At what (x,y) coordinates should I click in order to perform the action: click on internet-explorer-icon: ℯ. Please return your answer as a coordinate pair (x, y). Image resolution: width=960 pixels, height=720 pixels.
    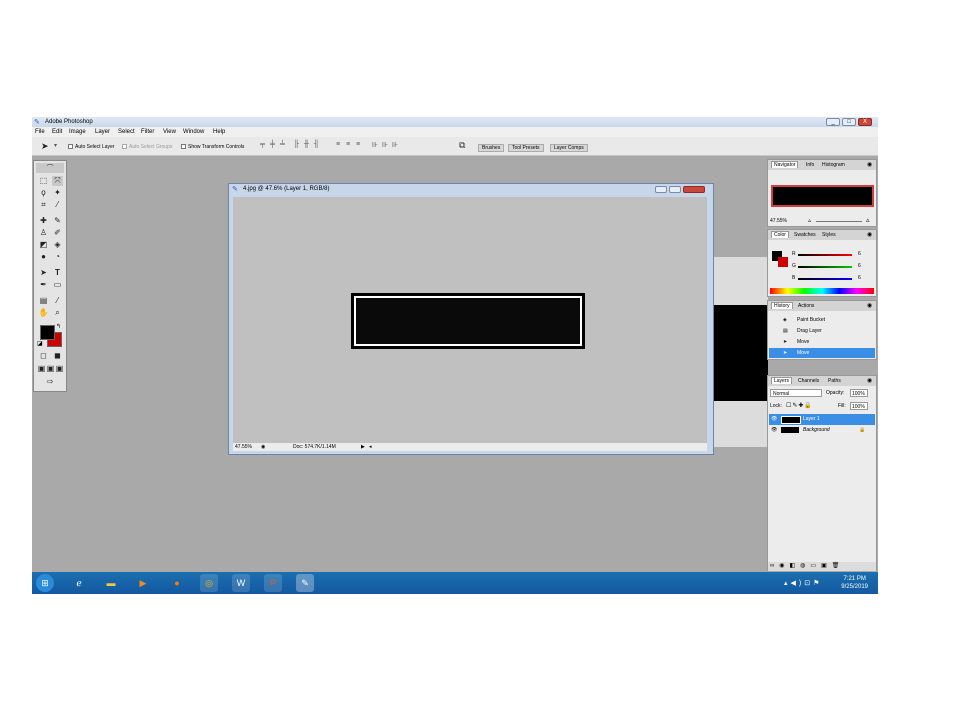
    Looking at the image, I should click on (79, 583).